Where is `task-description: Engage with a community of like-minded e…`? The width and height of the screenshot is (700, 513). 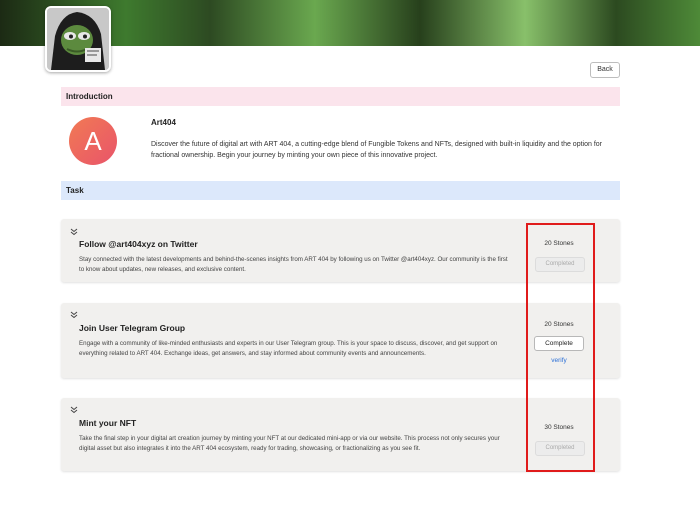
task-description: Engage with a community of like-minded e… is located at coordinates (288, 348).